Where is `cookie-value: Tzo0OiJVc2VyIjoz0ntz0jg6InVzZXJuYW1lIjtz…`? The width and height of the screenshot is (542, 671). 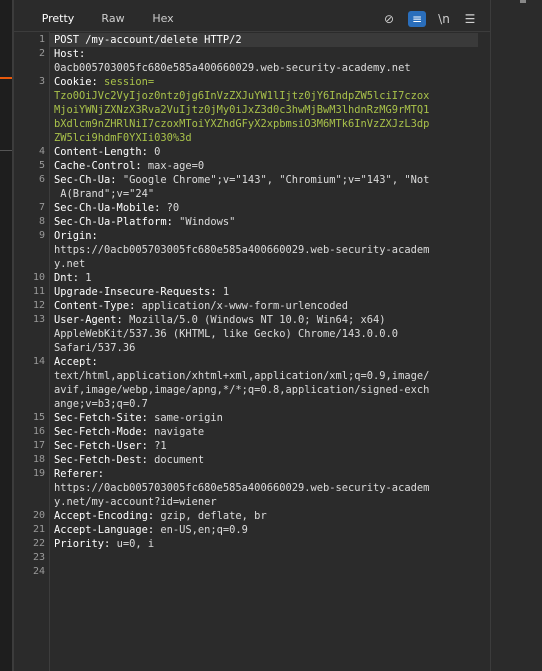 cookie-value: Tzo0OiJVc2VyIjoz0ntz0jg6InVzZXJuYW1lIjtz… is located at coordinates (242, 96).